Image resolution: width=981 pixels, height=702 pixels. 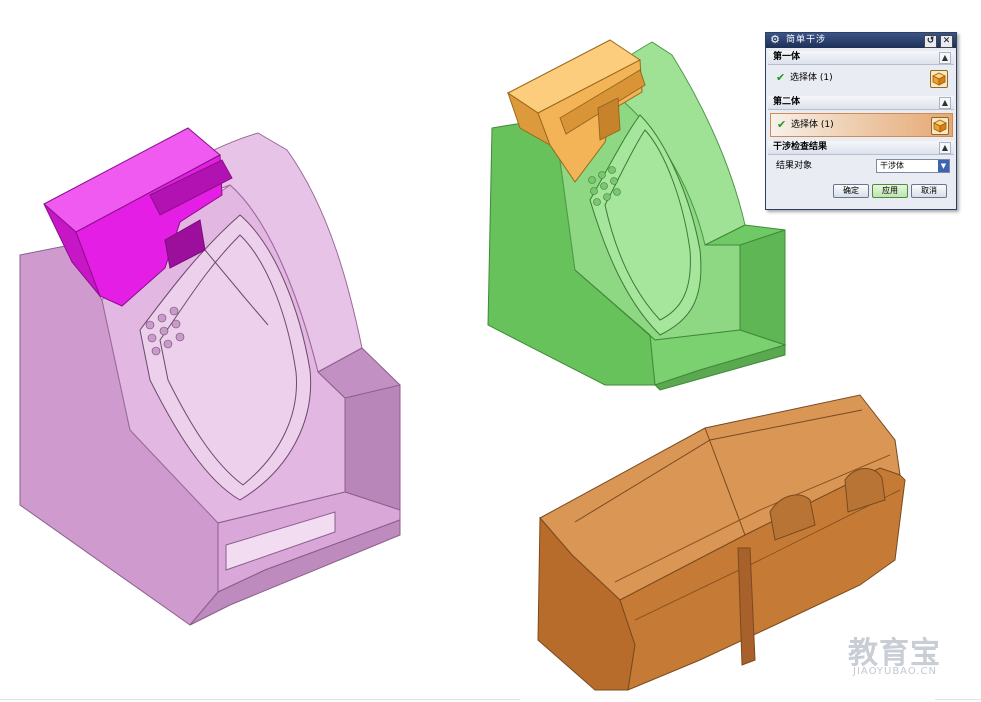 I want to click on result-section-header: 干涉检查结果 ▲, so click(x=861, y=148).